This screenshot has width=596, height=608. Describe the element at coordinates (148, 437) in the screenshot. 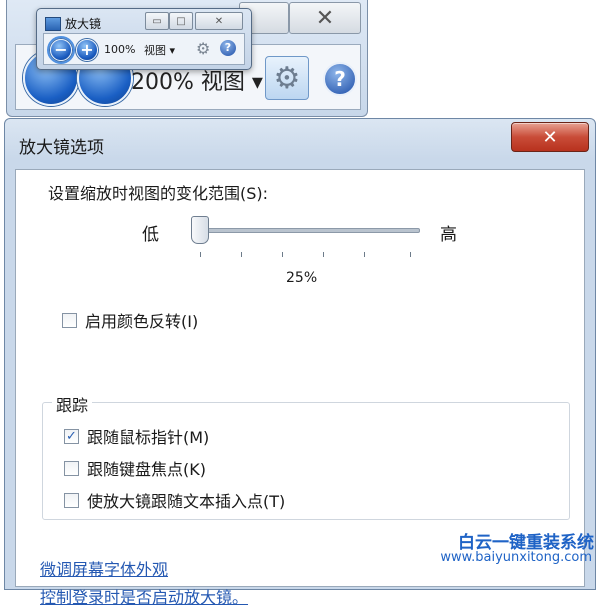

I see `follow-mouse-label: 跟随鼠标指针(M)` at that location.